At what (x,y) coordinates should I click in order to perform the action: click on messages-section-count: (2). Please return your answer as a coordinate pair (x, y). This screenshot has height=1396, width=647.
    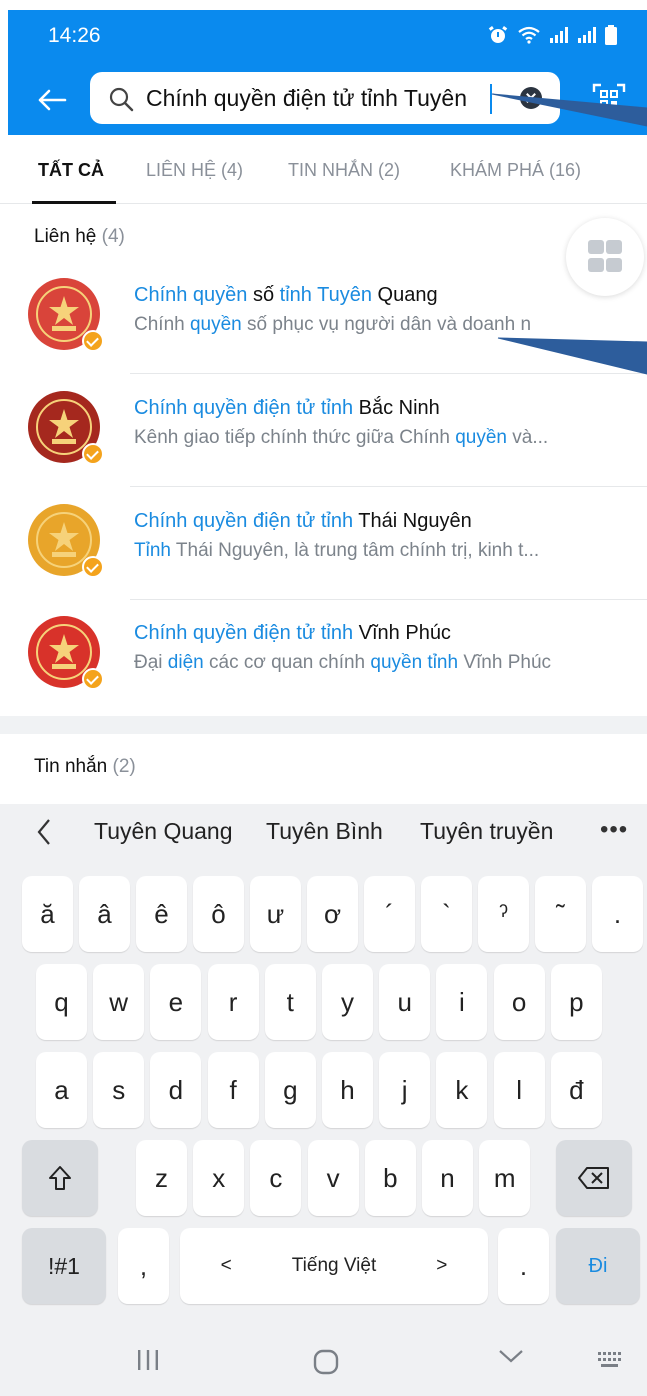
    Looking at the image, I should click on (124, 766).